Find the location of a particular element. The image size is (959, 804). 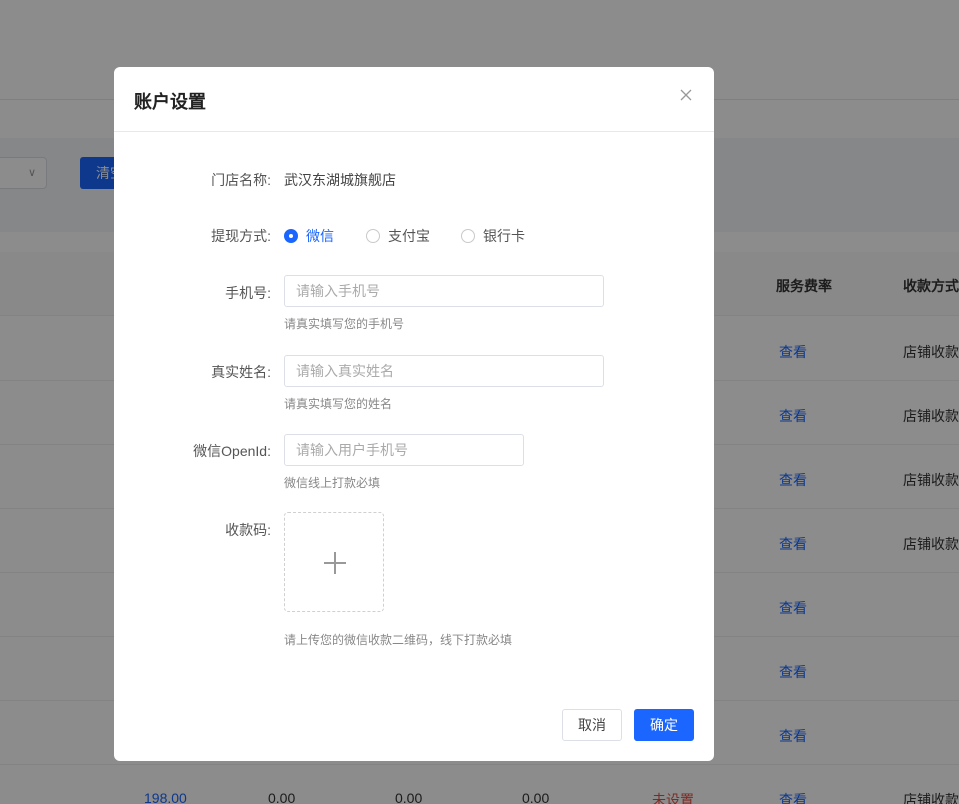

qrcode-upload is located at coordinates (334, 562).